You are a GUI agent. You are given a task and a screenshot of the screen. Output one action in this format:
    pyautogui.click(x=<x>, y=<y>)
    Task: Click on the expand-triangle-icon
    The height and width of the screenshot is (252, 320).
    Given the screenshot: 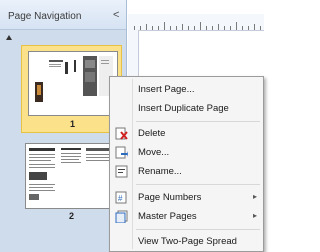 What is the action you would take?
    pyautogui.click(x=9, y=37)
    